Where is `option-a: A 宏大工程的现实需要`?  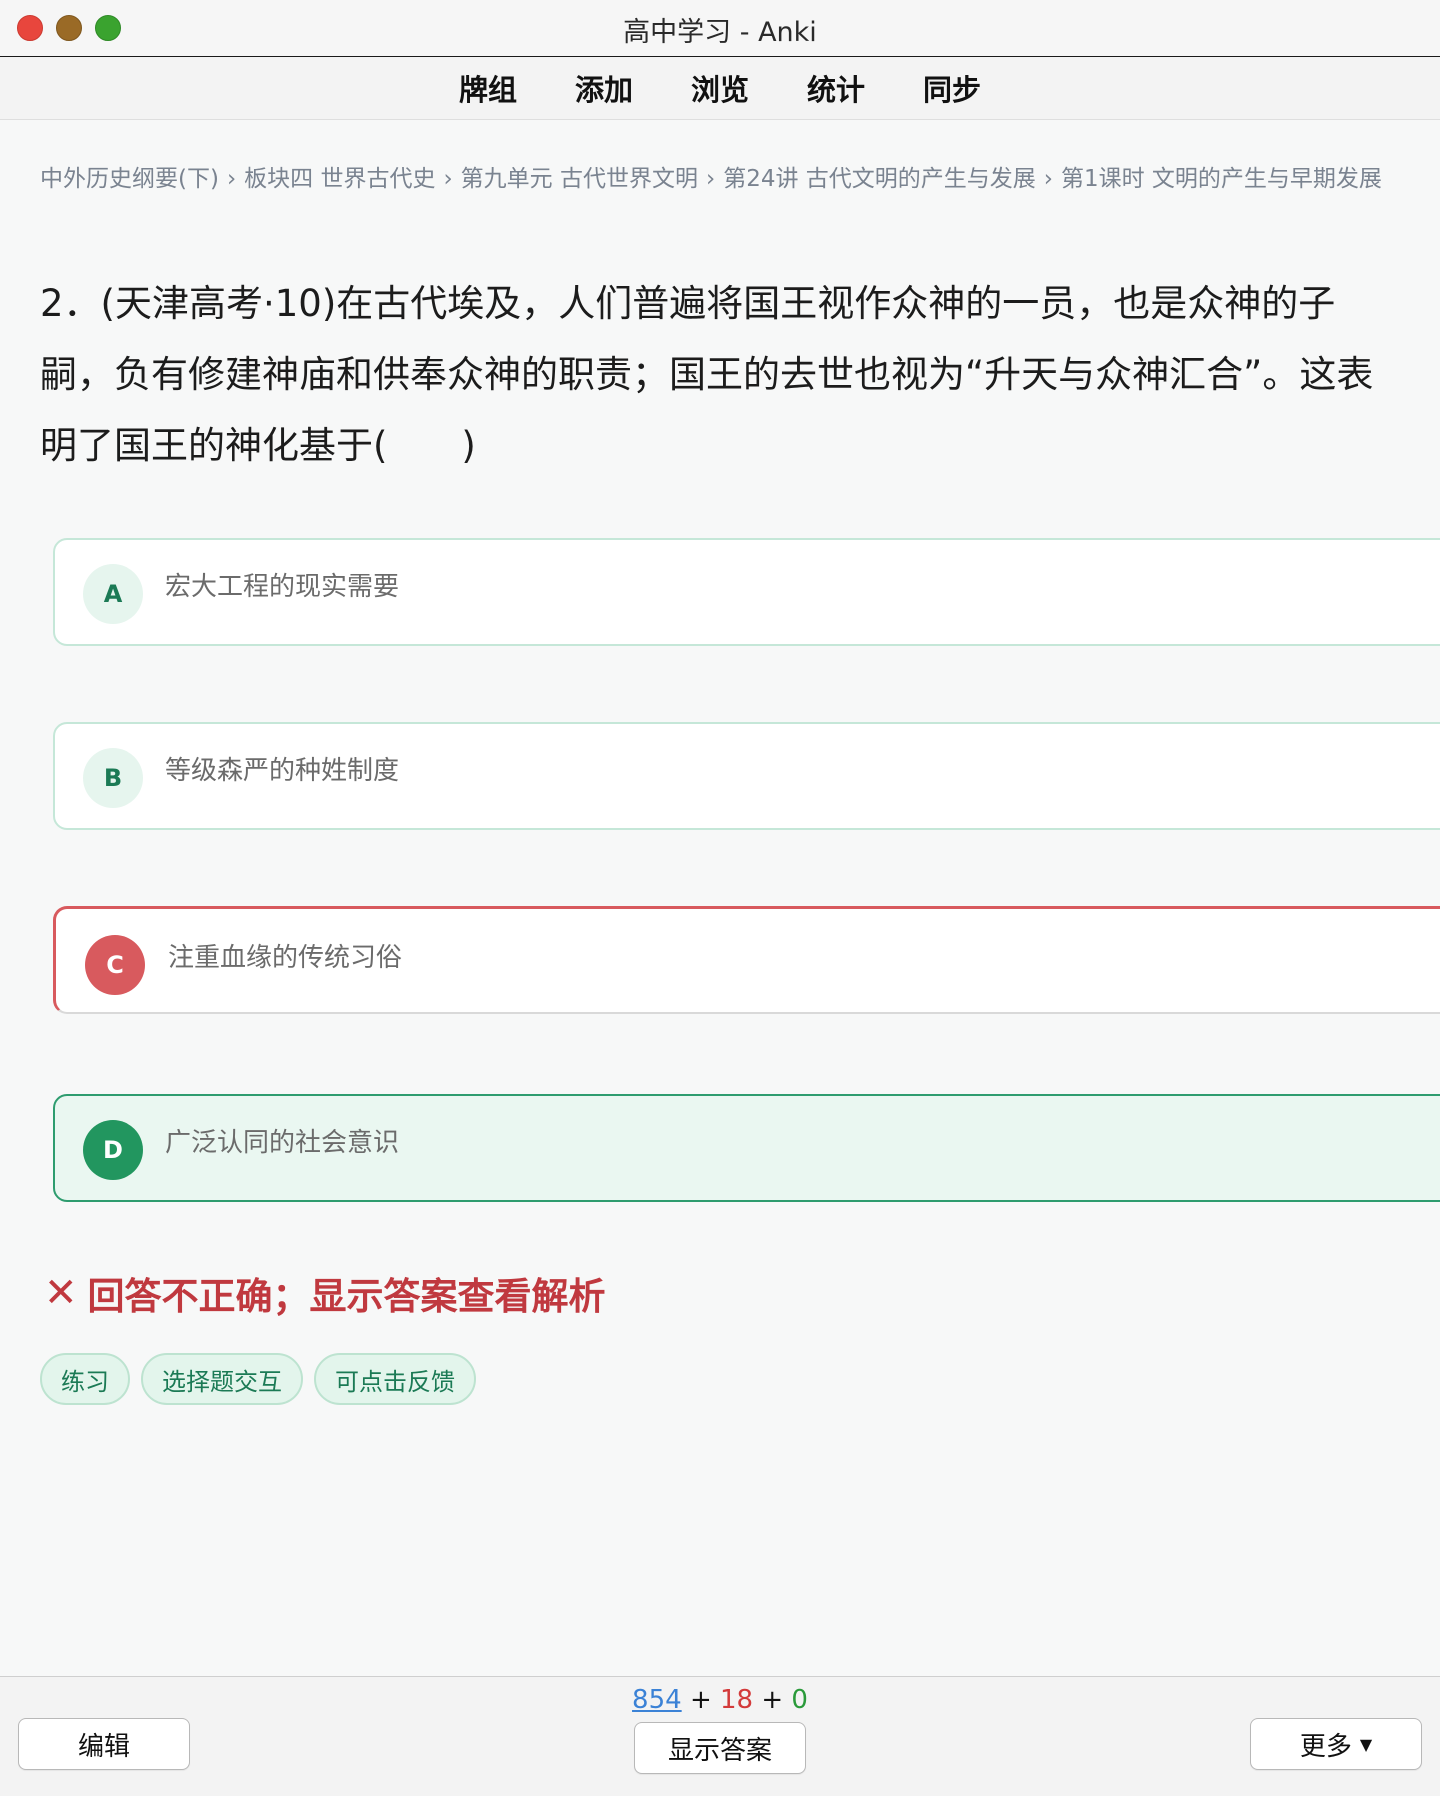
option-a: A 宏大工程的现实需要 is located at coordinates (746, 592).